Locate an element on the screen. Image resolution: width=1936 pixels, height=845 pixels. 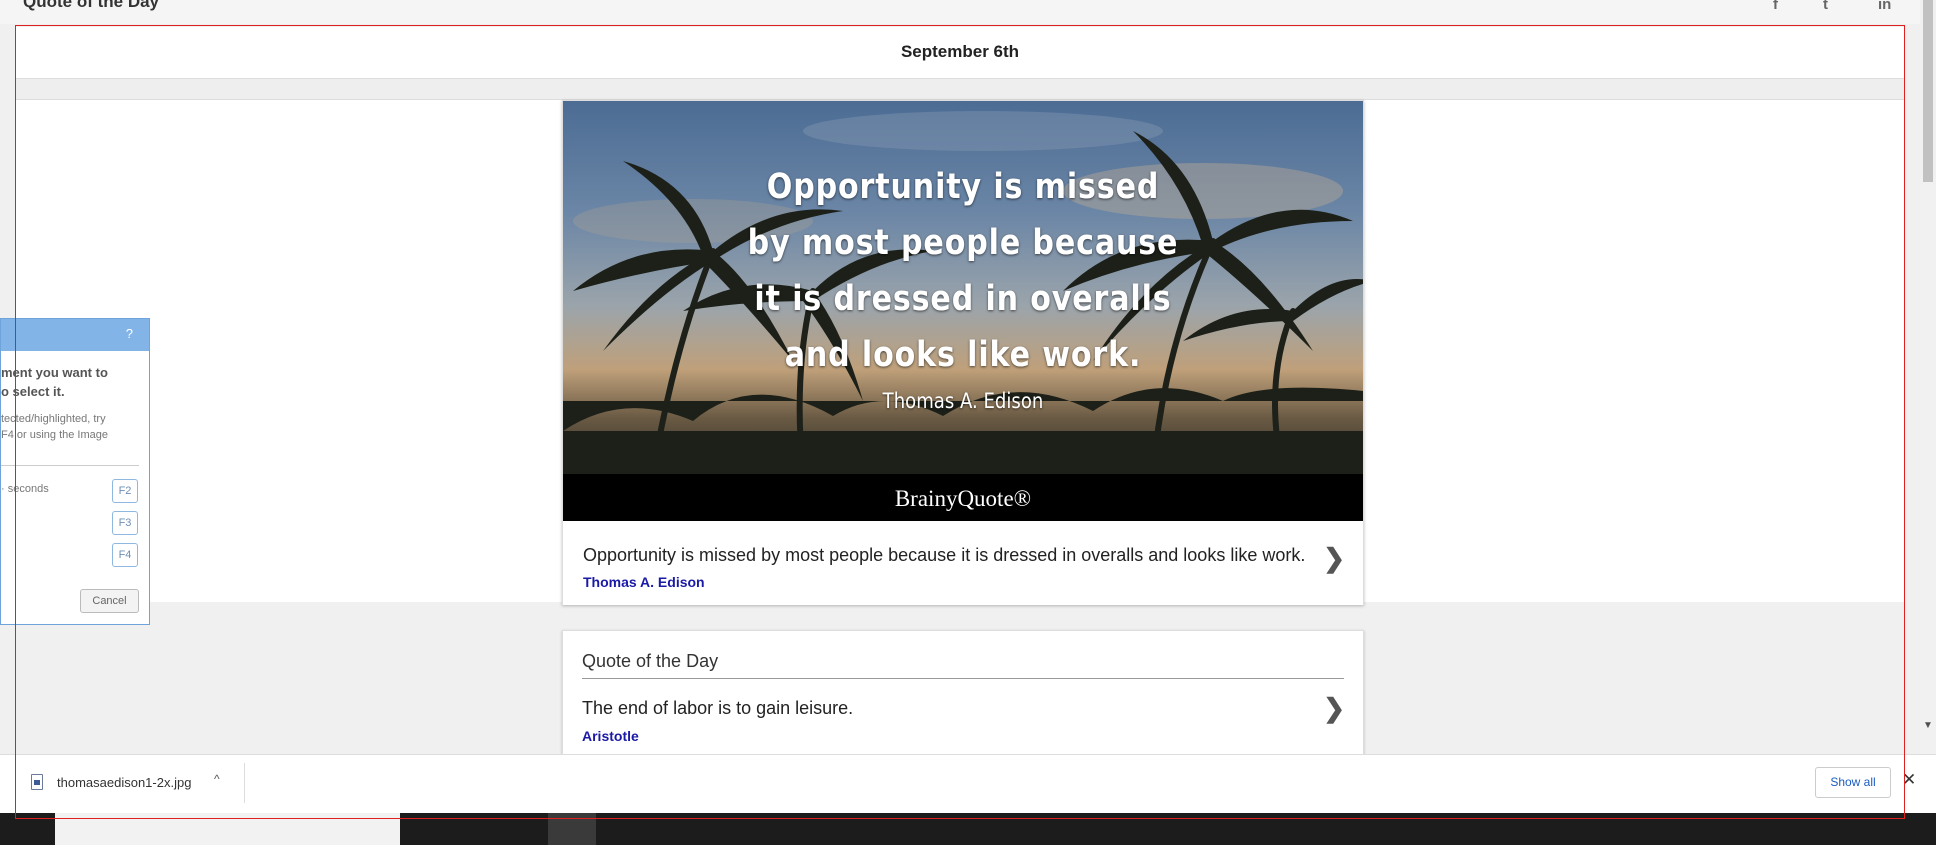
snip-instruction: ment you want to o select it. is located at coordinates (54, 382).